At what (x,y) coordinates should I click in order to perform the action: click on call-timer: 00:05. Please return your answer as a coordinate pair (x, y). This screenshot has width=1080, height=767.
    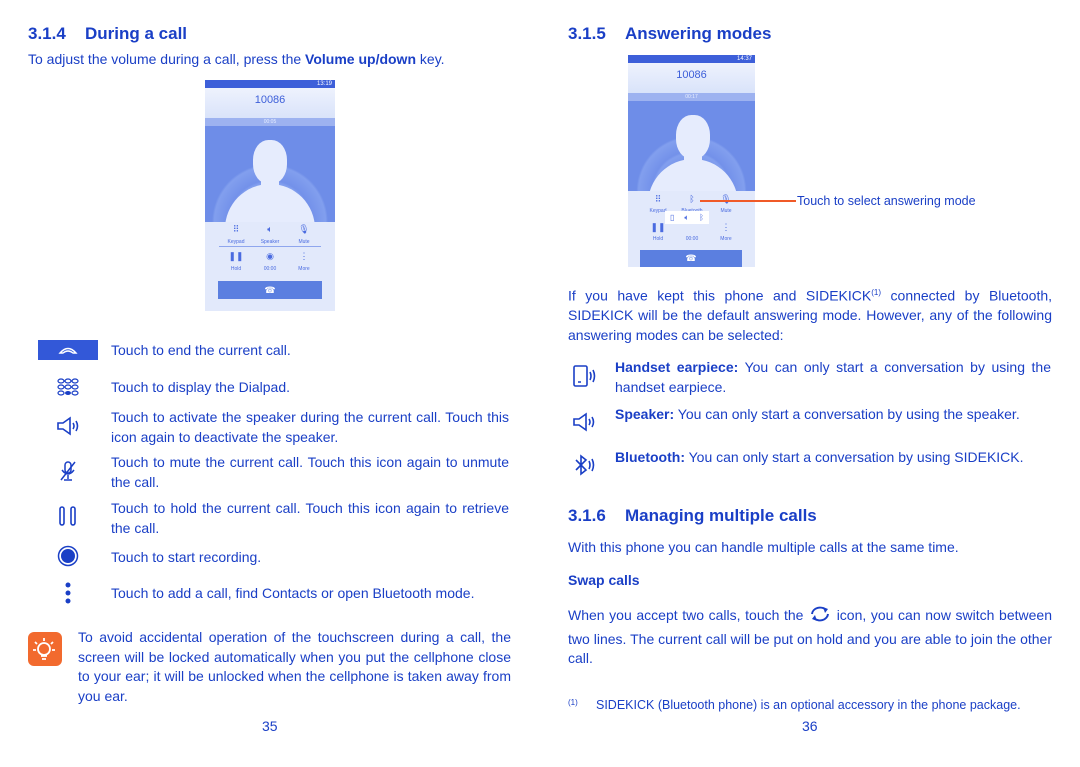
    Looking at the image, I should click on (270, 122).